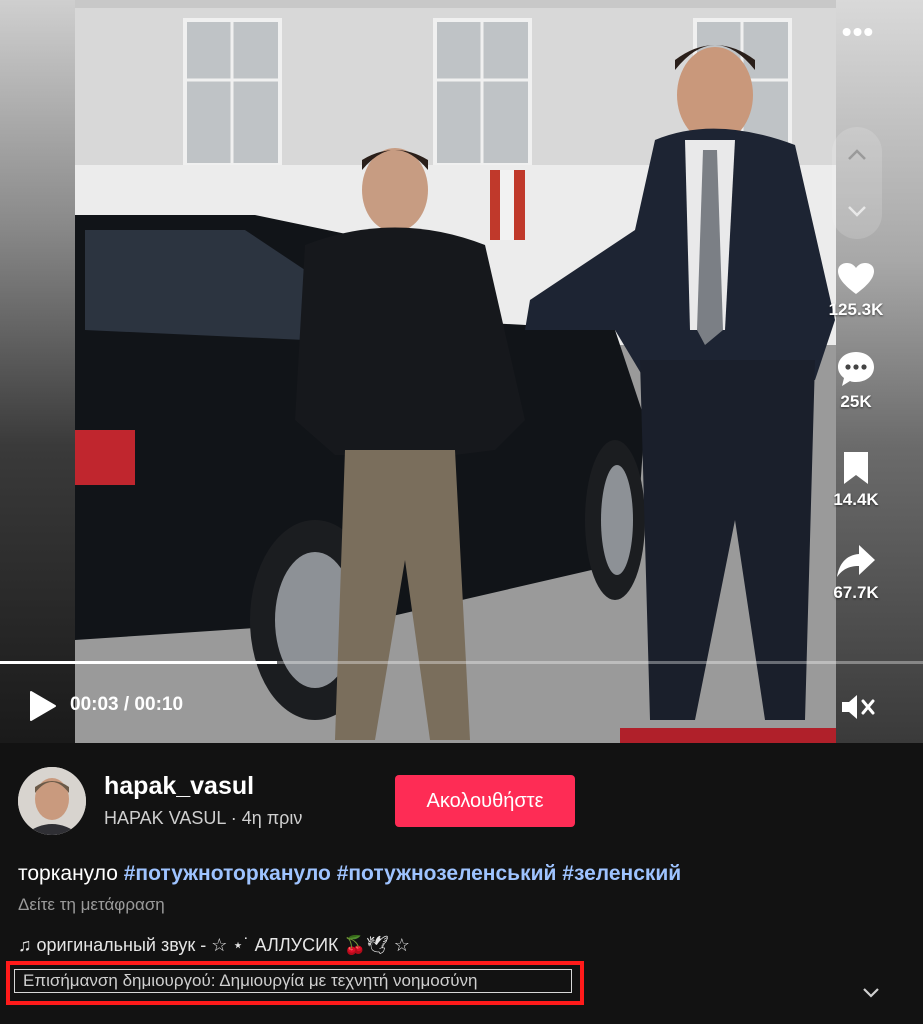  Describe the element at coordinates (127, 704) in the screenshot. I see `time-display: 00:03 / 00:10` at that location.